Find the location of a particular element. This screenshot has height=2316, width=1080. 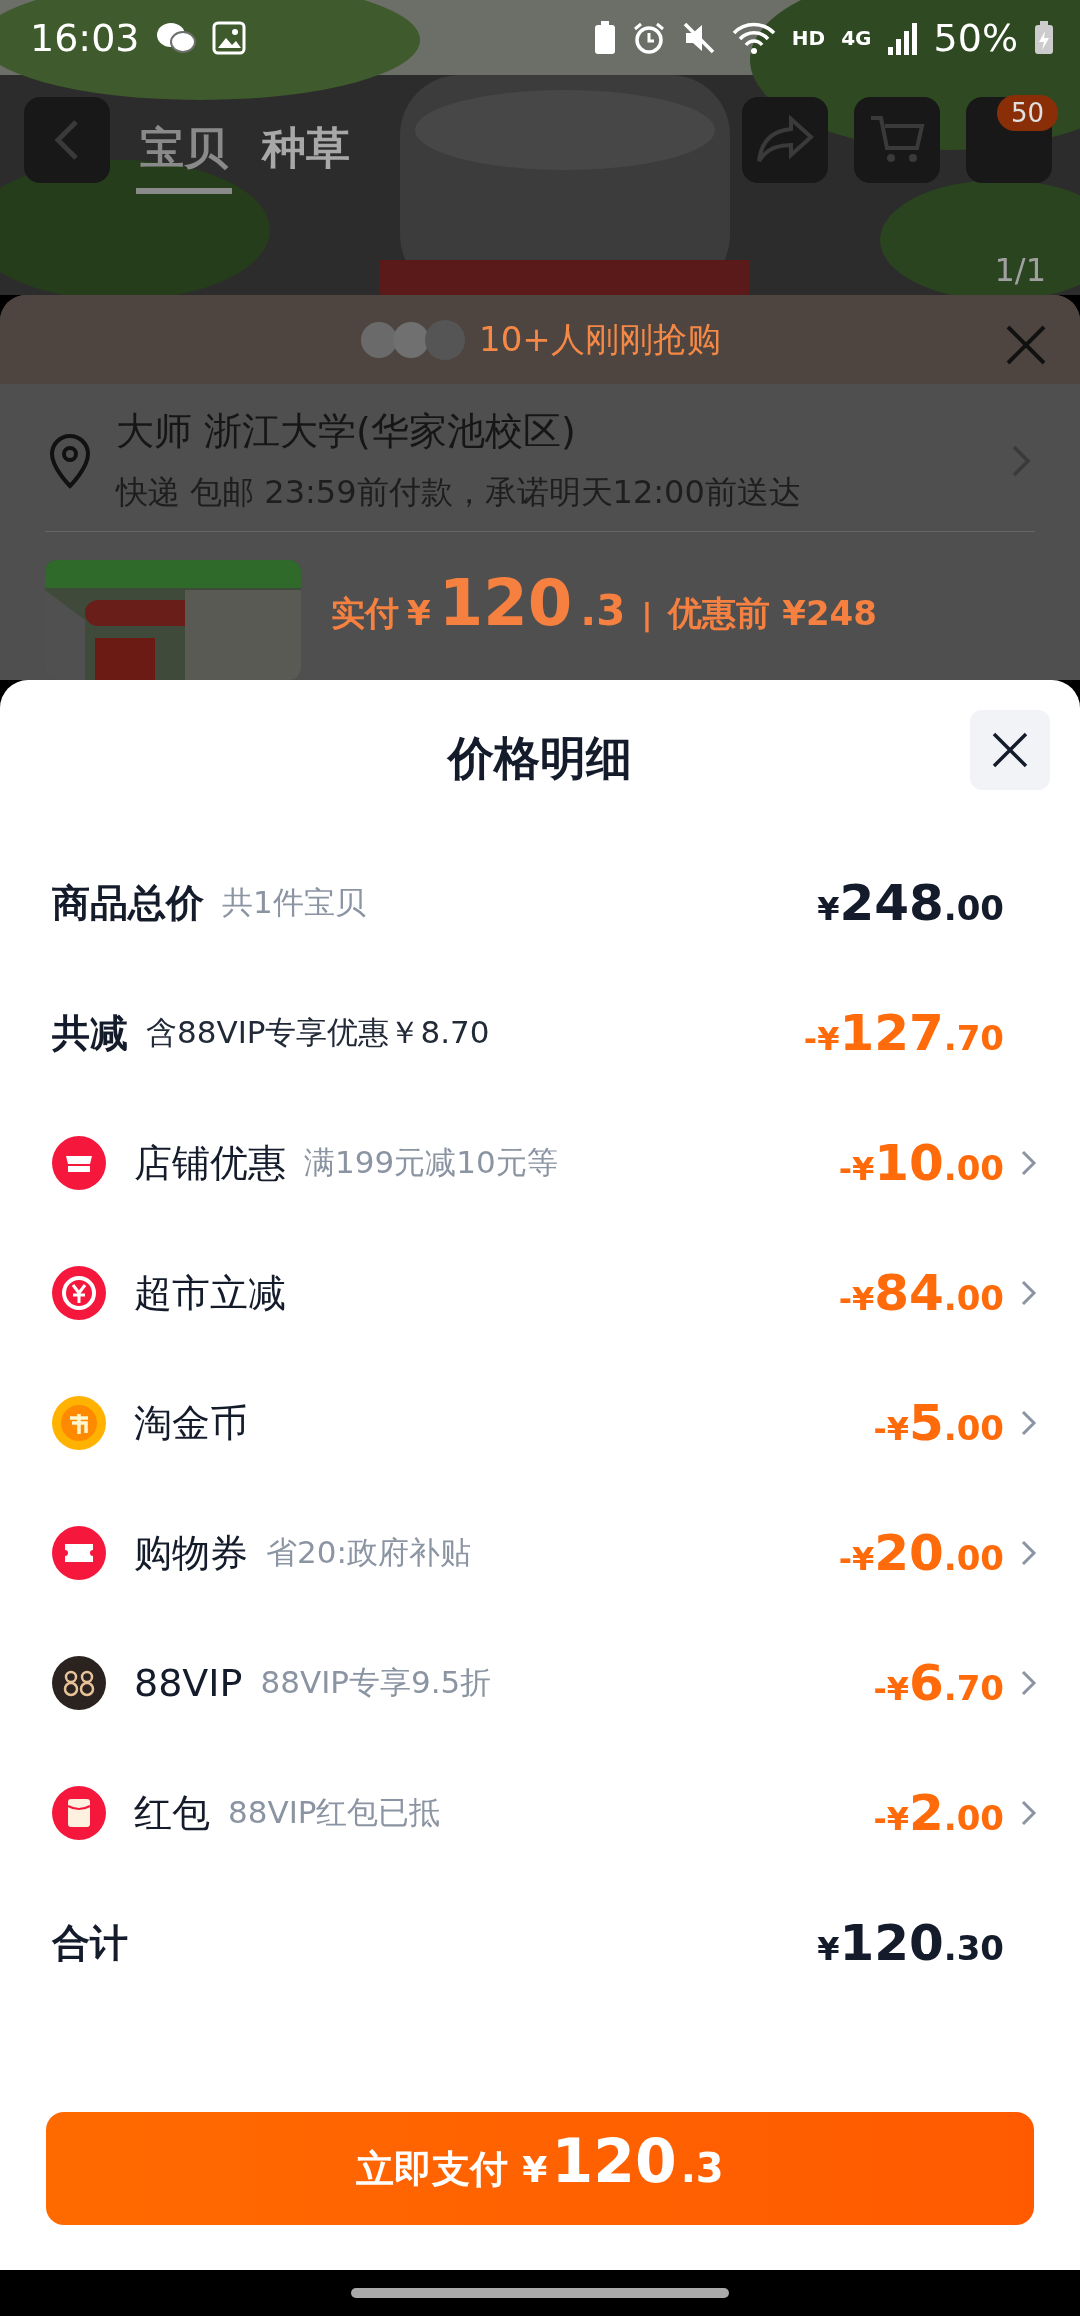

status-time: 16:03 is located at coordinates (85, 37).